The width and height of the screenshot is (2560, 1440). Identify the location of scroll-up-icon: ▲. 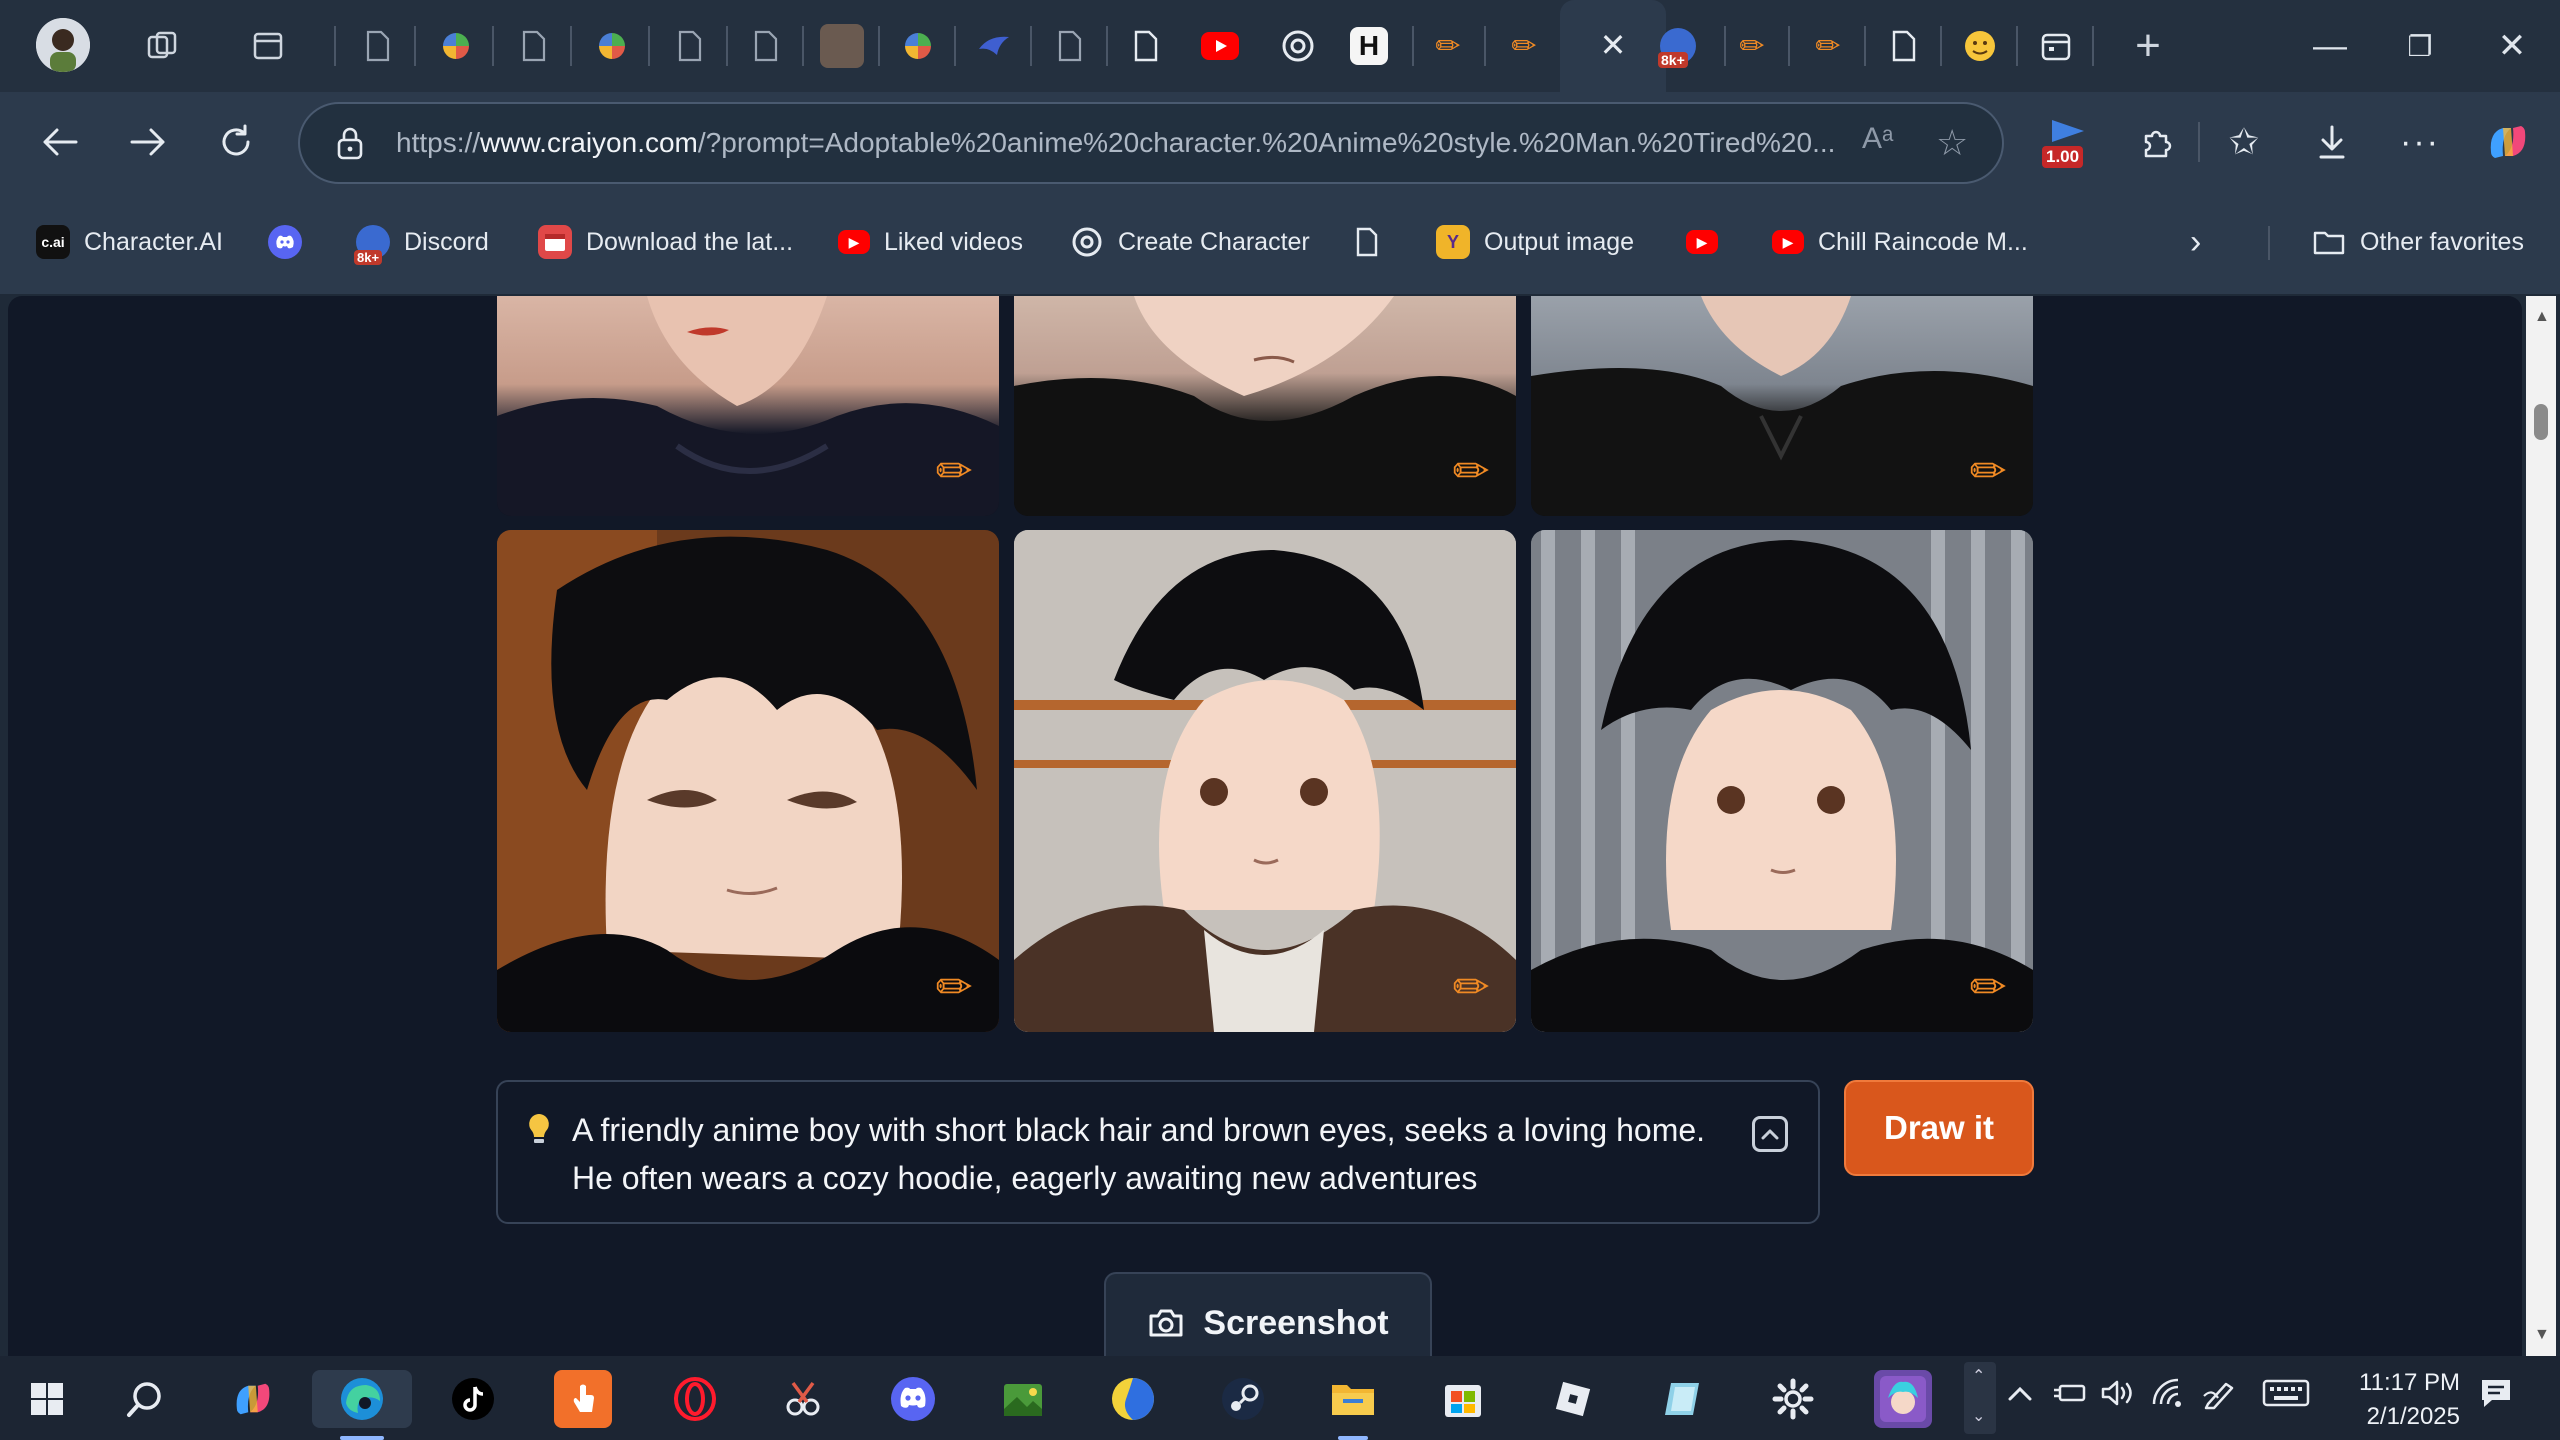
(2542, 317).